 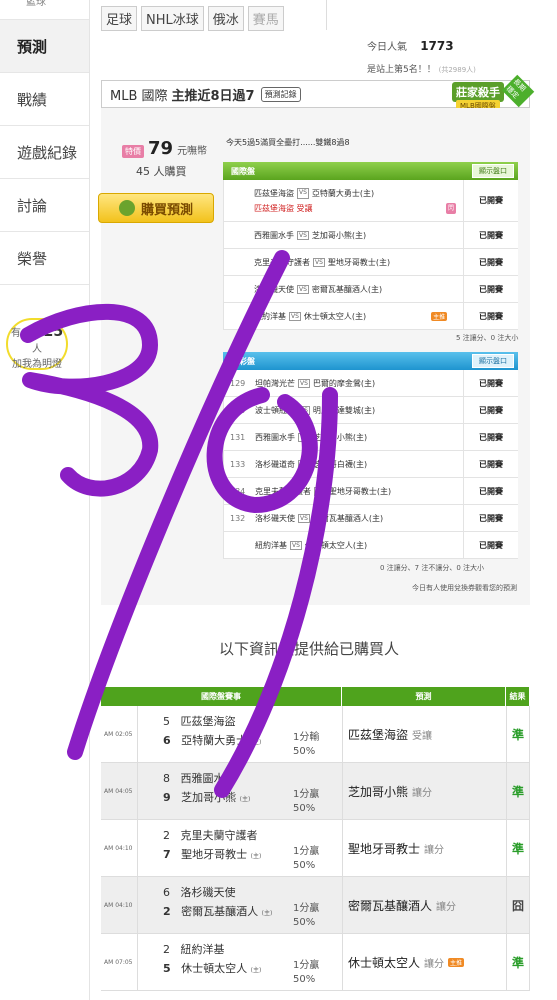 I want to click on game-cell: 6 洛杉磯天使 2 密爾瓦基釀酒人 (主) 1分贏 50%, so click(x=239, y=905).